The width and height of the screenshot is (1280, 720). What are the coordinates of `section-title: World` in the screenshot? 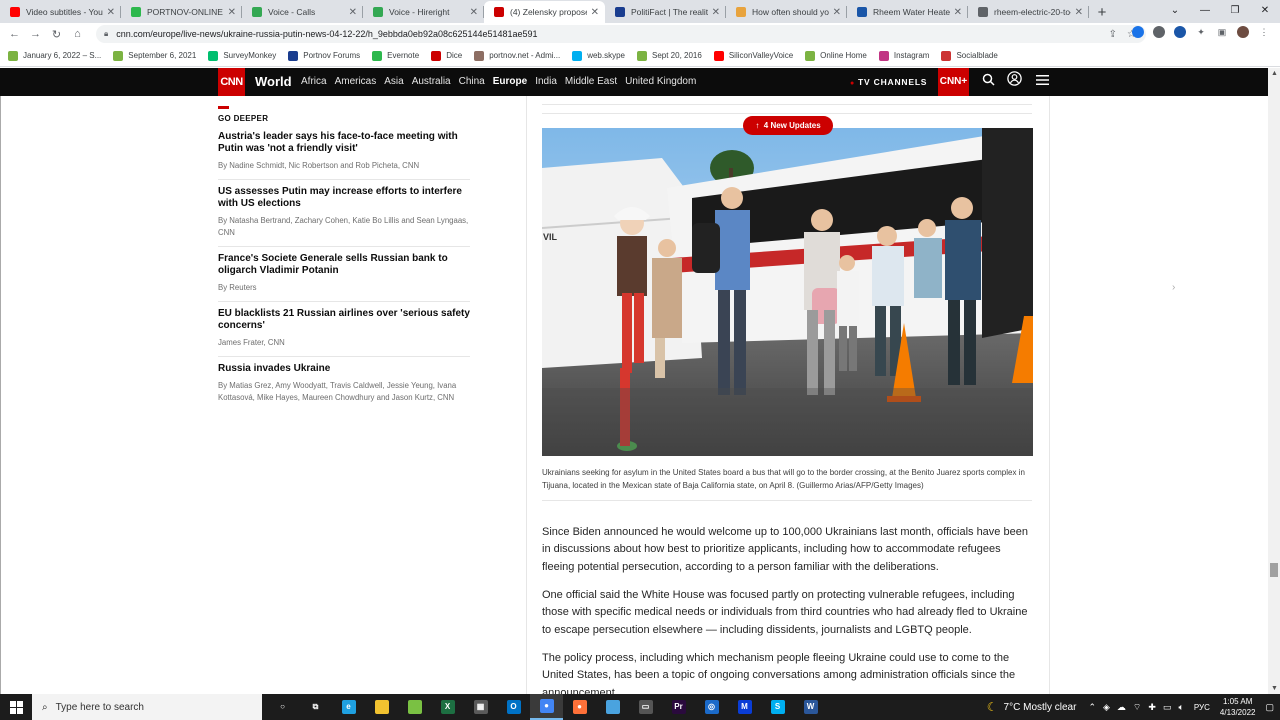 It's located at (273, 82).